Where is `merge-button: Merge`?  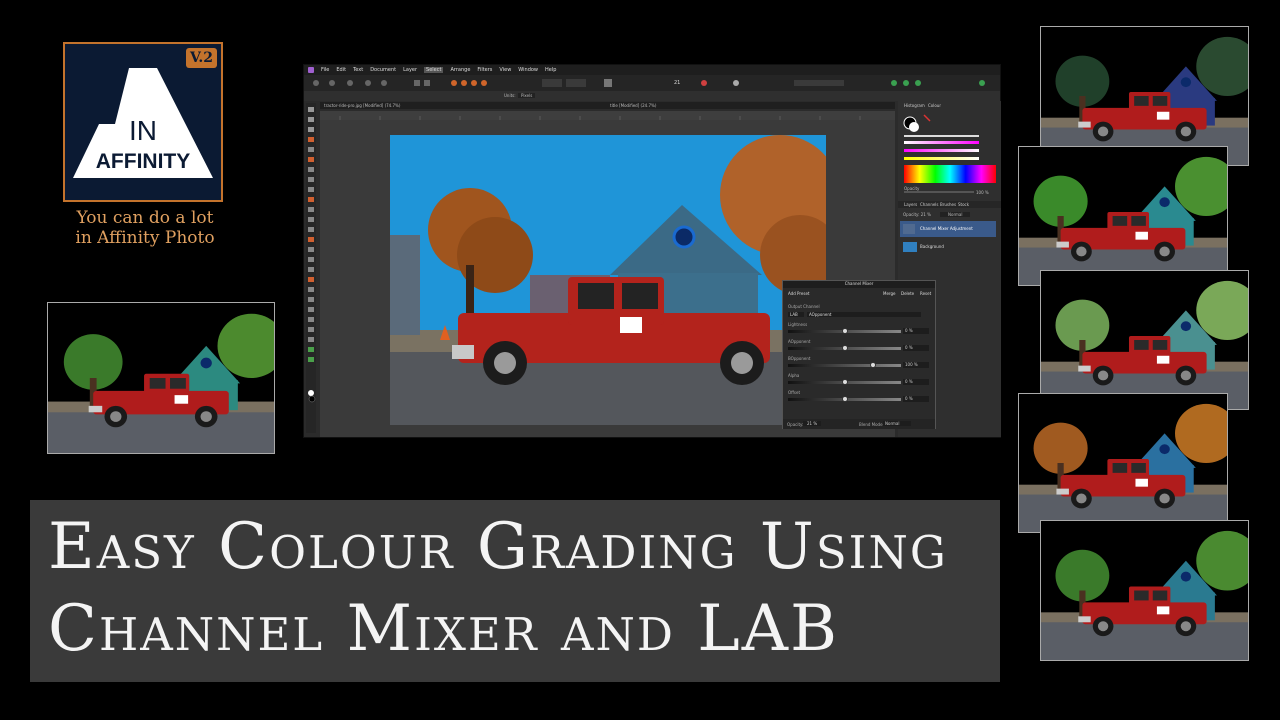
merge-button: Merge is located at coordinates (889, 293).